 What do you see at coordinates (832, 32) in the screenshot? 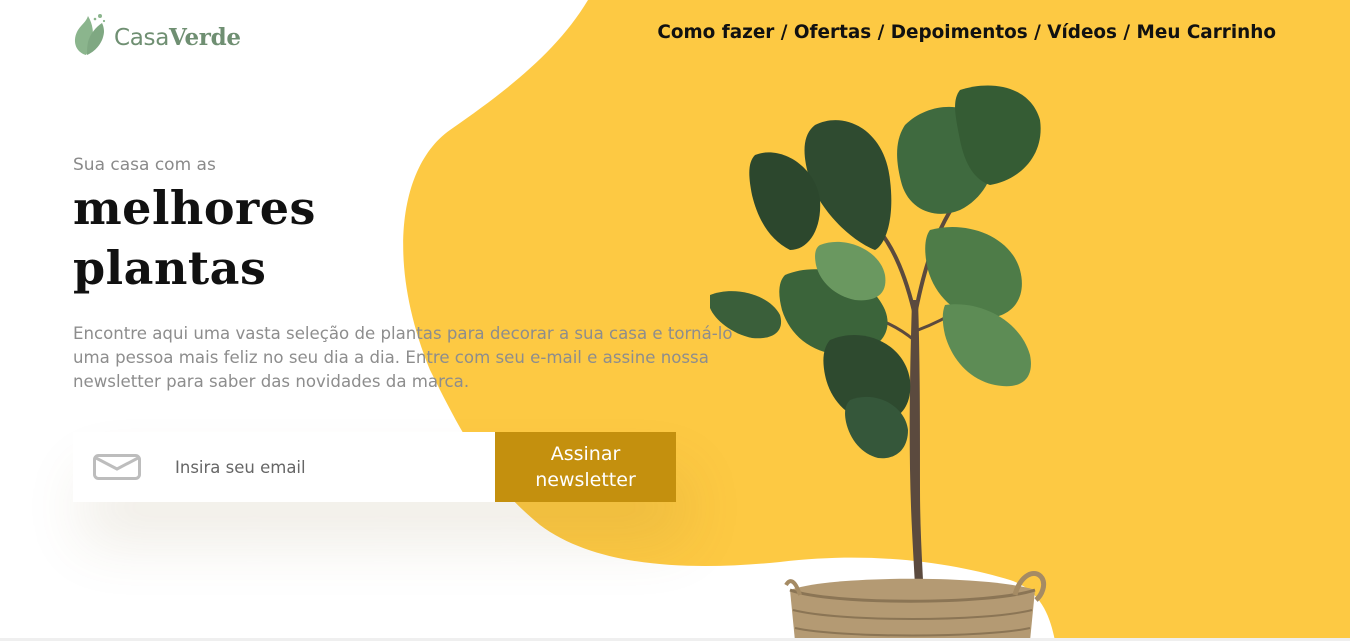
I see `nav-item-ofertas: Ofertas` at bounding box center [832, 32].